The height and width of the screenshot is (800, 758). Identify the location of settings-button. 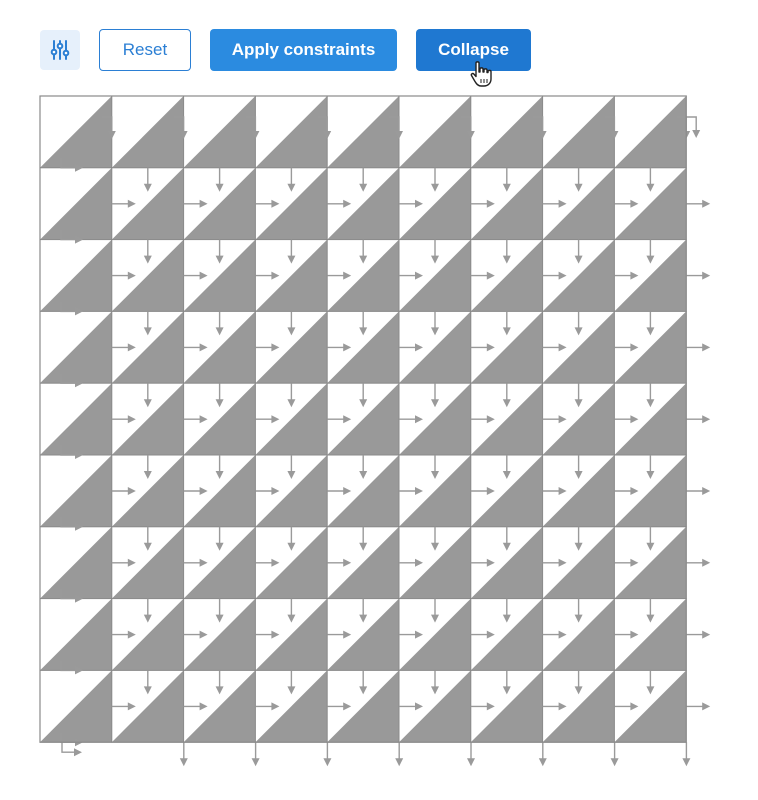
(60, 50).